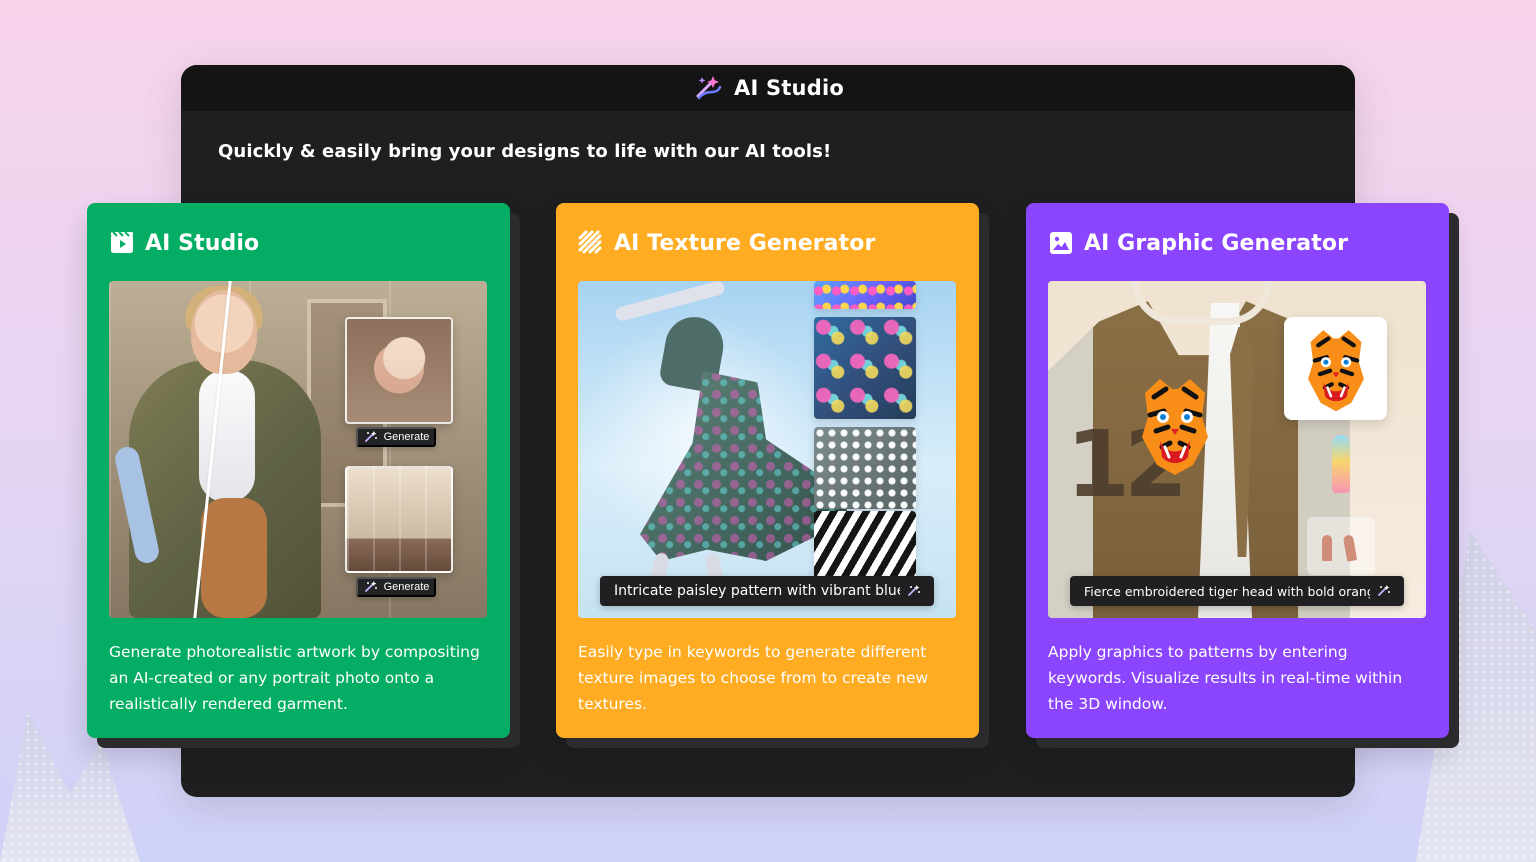 The height and width of the screenshot is (862, 1536). Describe the element at coordinates (591, 243) in the screenshot. I see `texture-lines-icon` at that location.